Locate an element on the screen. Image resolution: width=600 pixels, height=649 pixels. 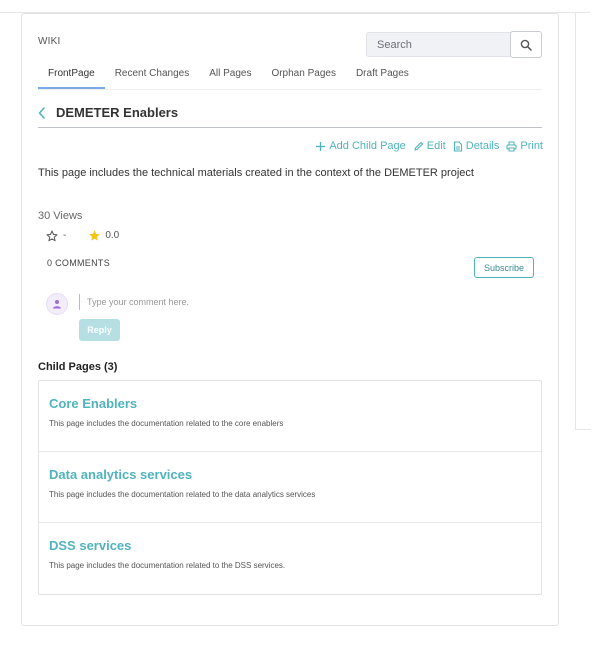
details-label: Details is located at coordinates (482, 146).